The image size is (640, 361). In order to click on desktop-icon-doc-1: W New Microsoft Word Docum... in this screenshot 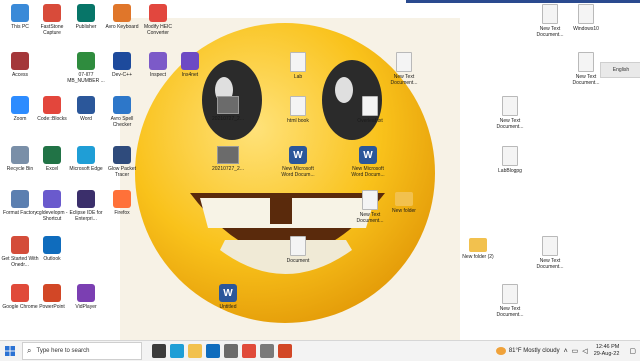, I will do `click(298, 162)`.